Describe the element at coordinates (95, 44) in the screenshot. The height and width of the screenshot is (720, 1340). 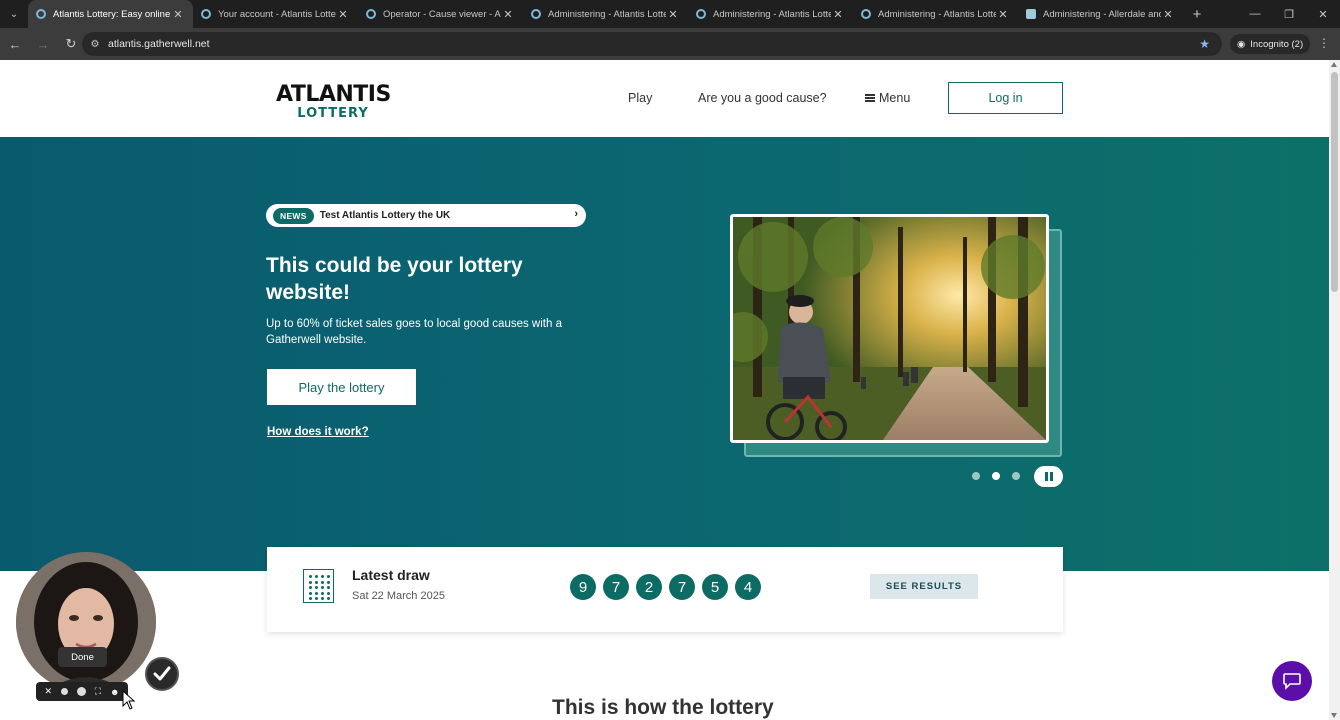
I see `site-info-icon: ⚙` at that location.